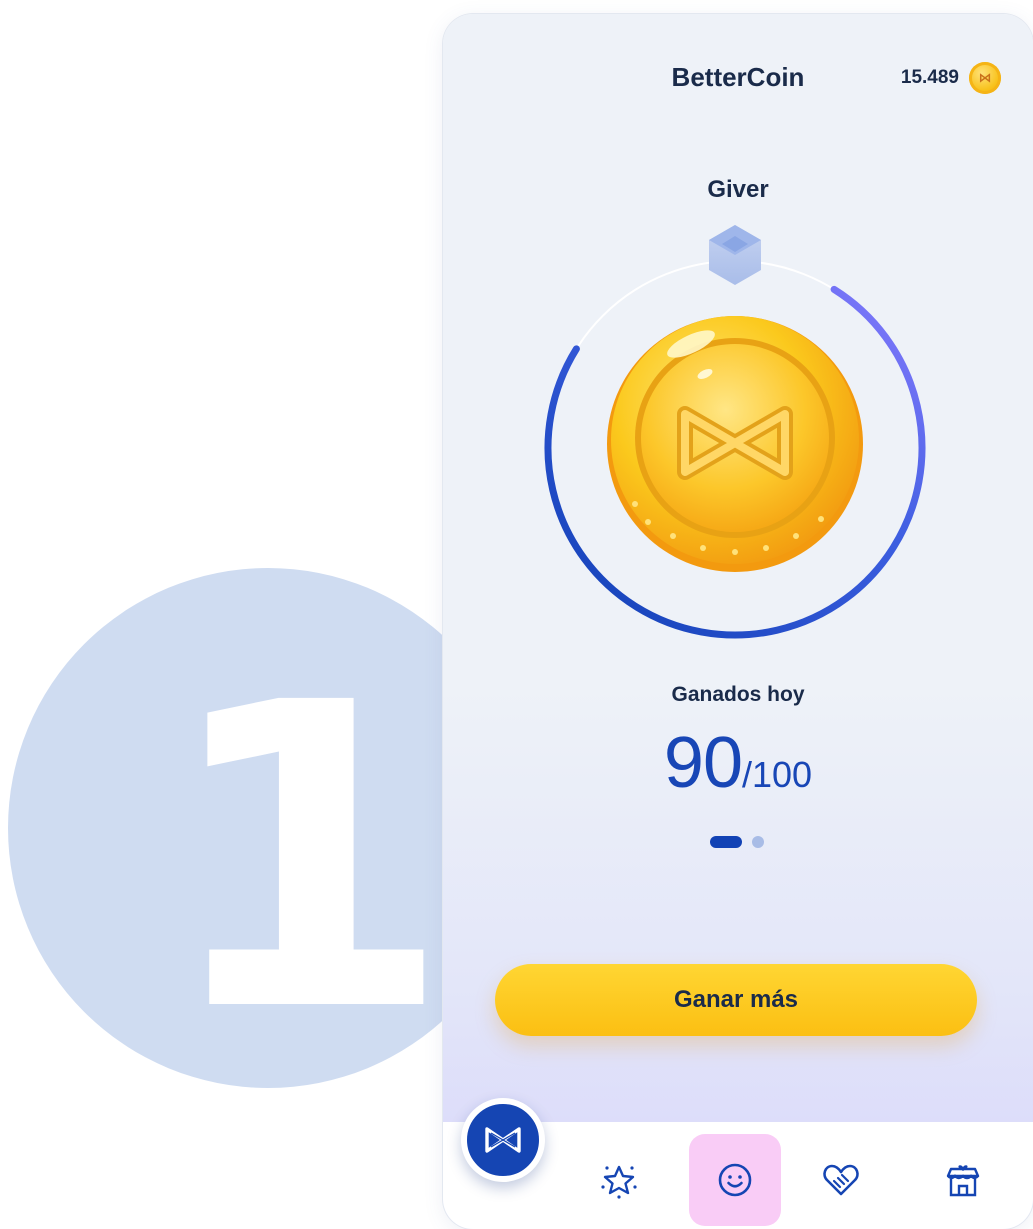 The height and width of the screenshot is (1229, 1033). Describe the element at coordinates (777, 774) in the screenshot. I see `earned-total: /100` at that location.